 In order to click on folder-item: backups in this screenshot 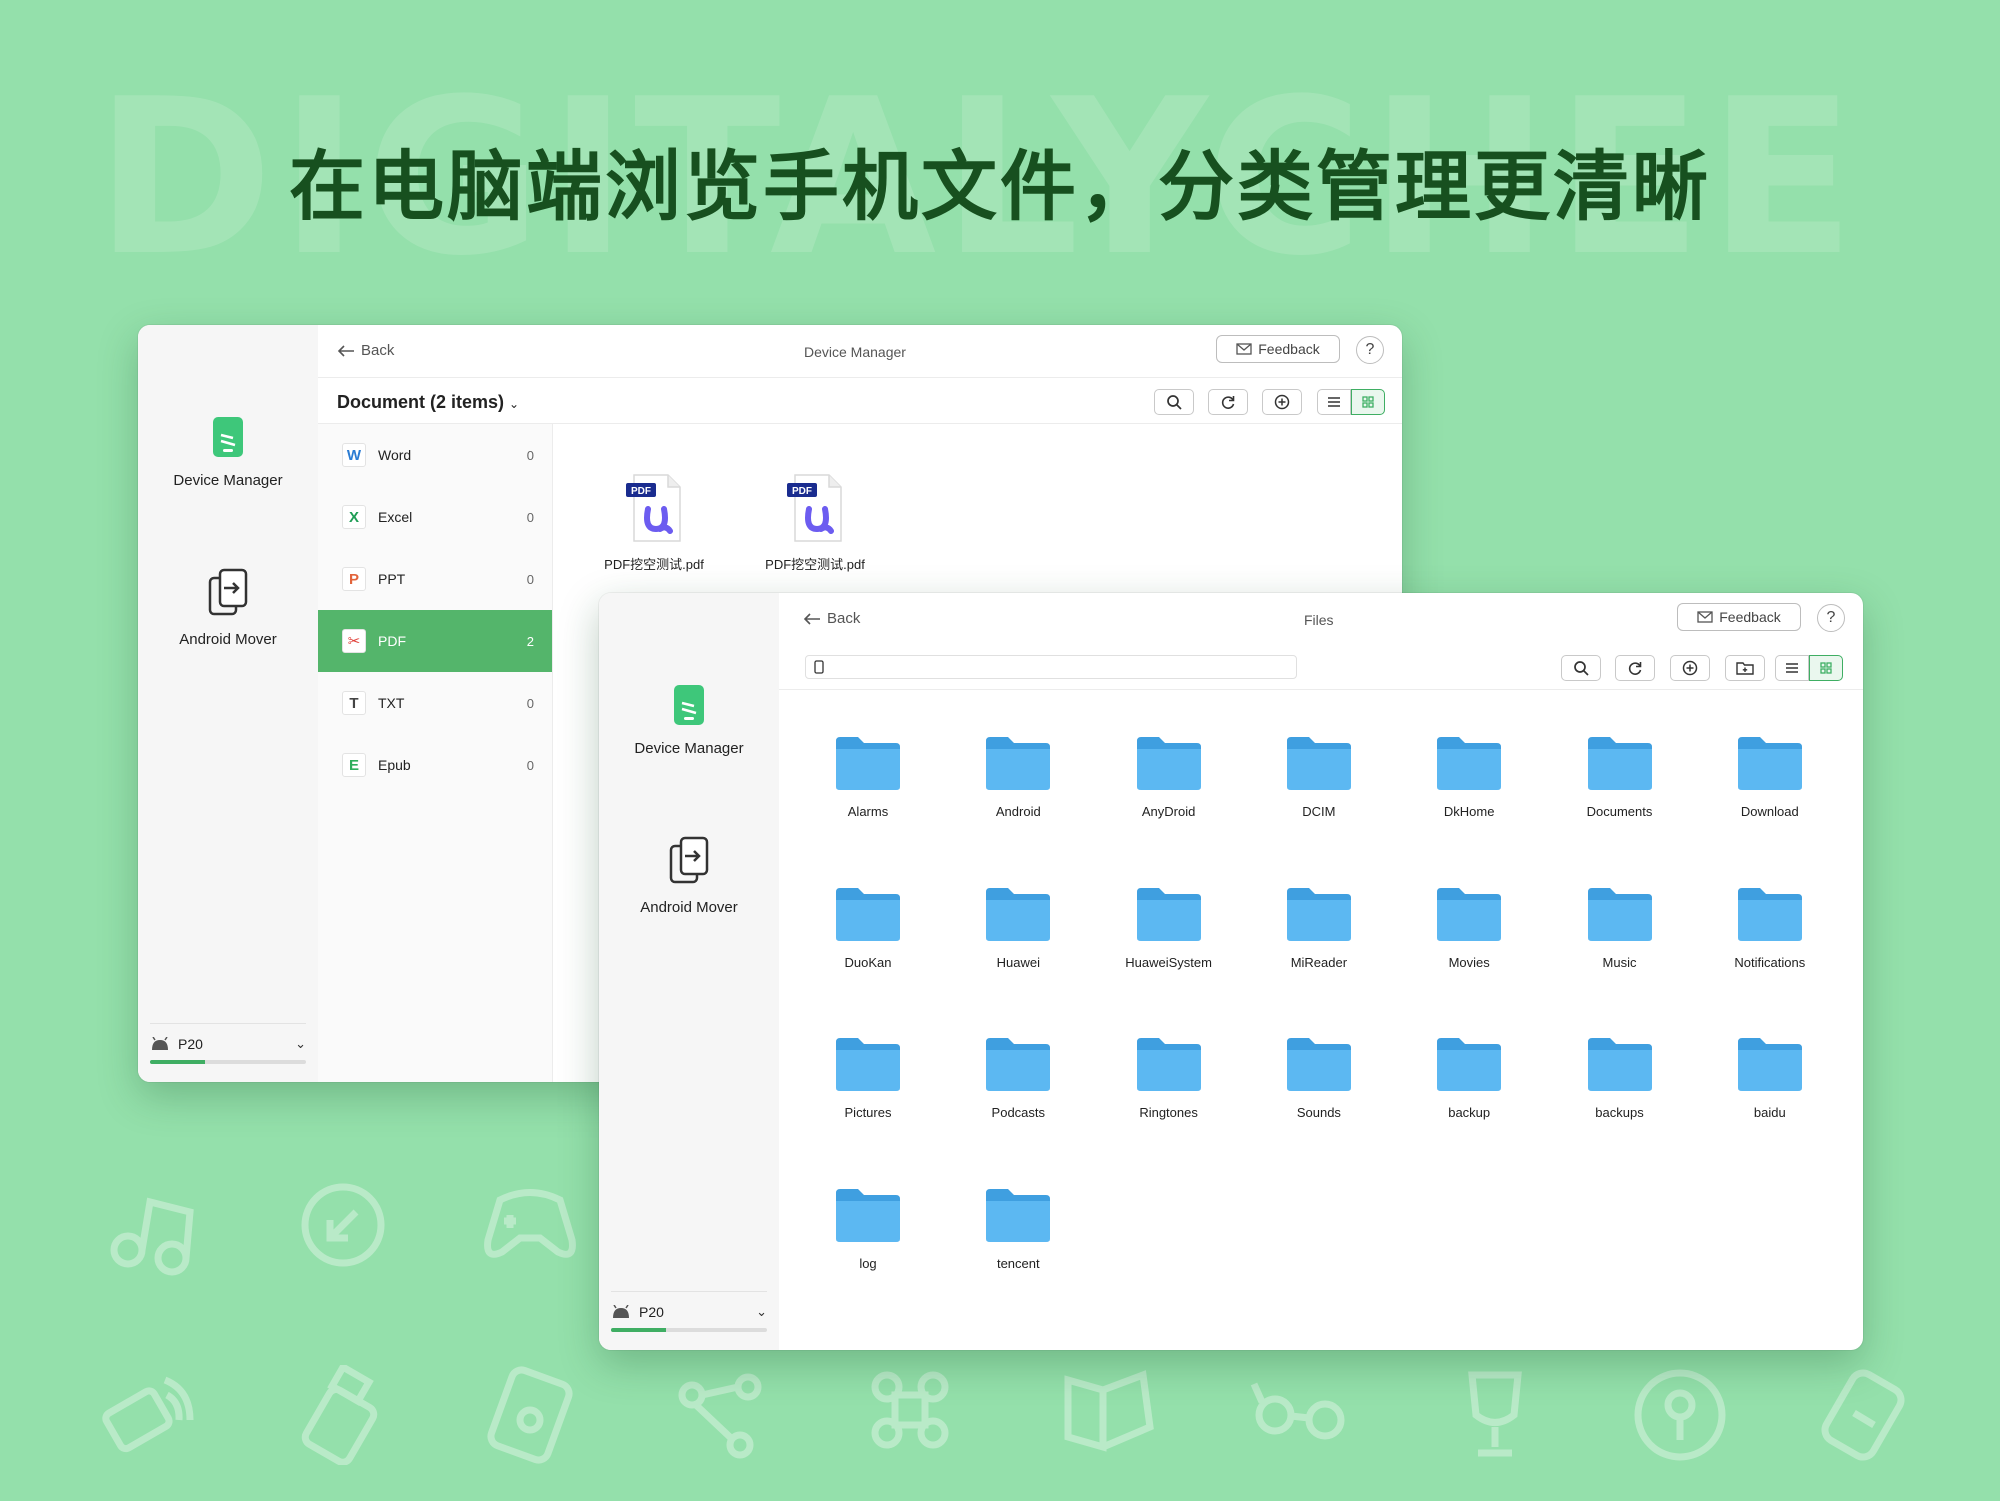, I will do `click(1620, 1078)`.